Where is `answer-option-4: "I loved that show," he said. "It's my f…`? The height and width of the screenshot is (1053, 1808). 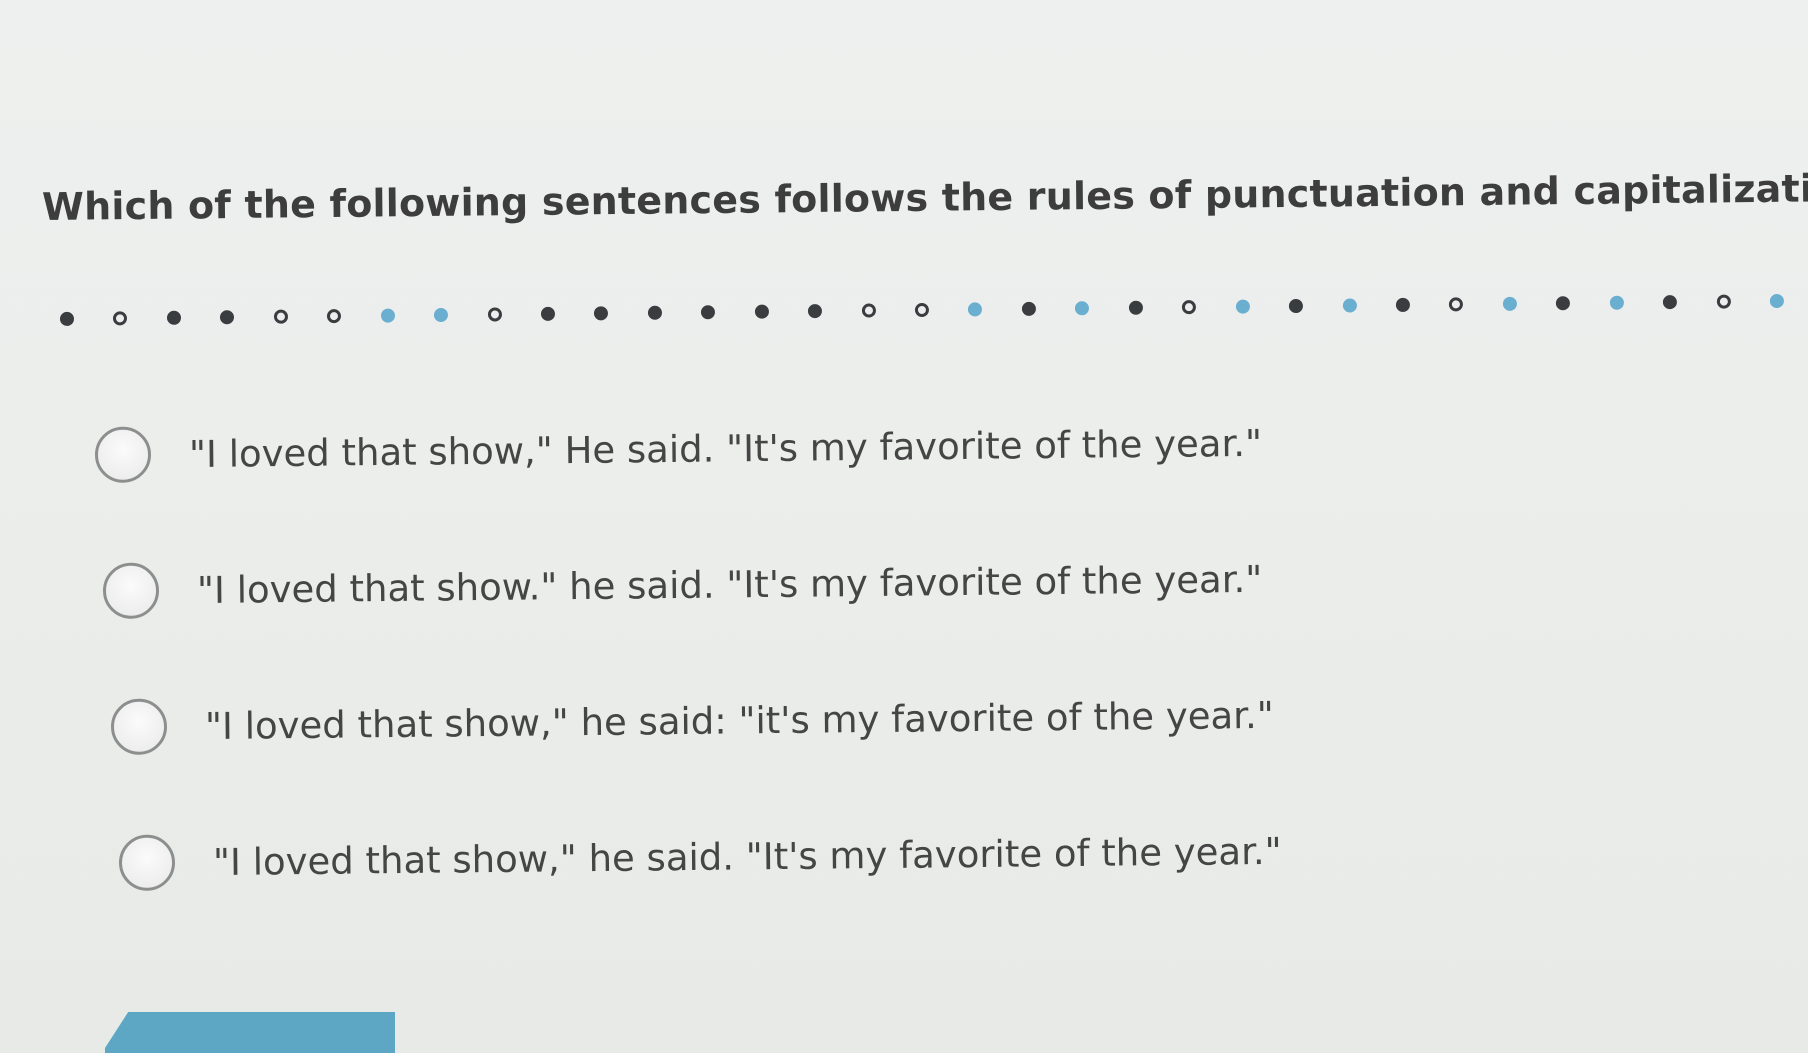
answer-option-4: "I loved that show," he said. "It's my f… is located at coordinates (700, 857).